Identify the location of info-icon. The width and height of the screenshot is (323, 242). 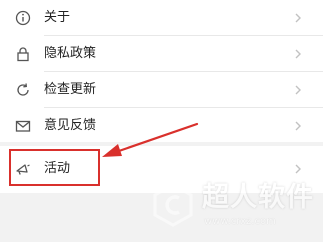
(23, 18).